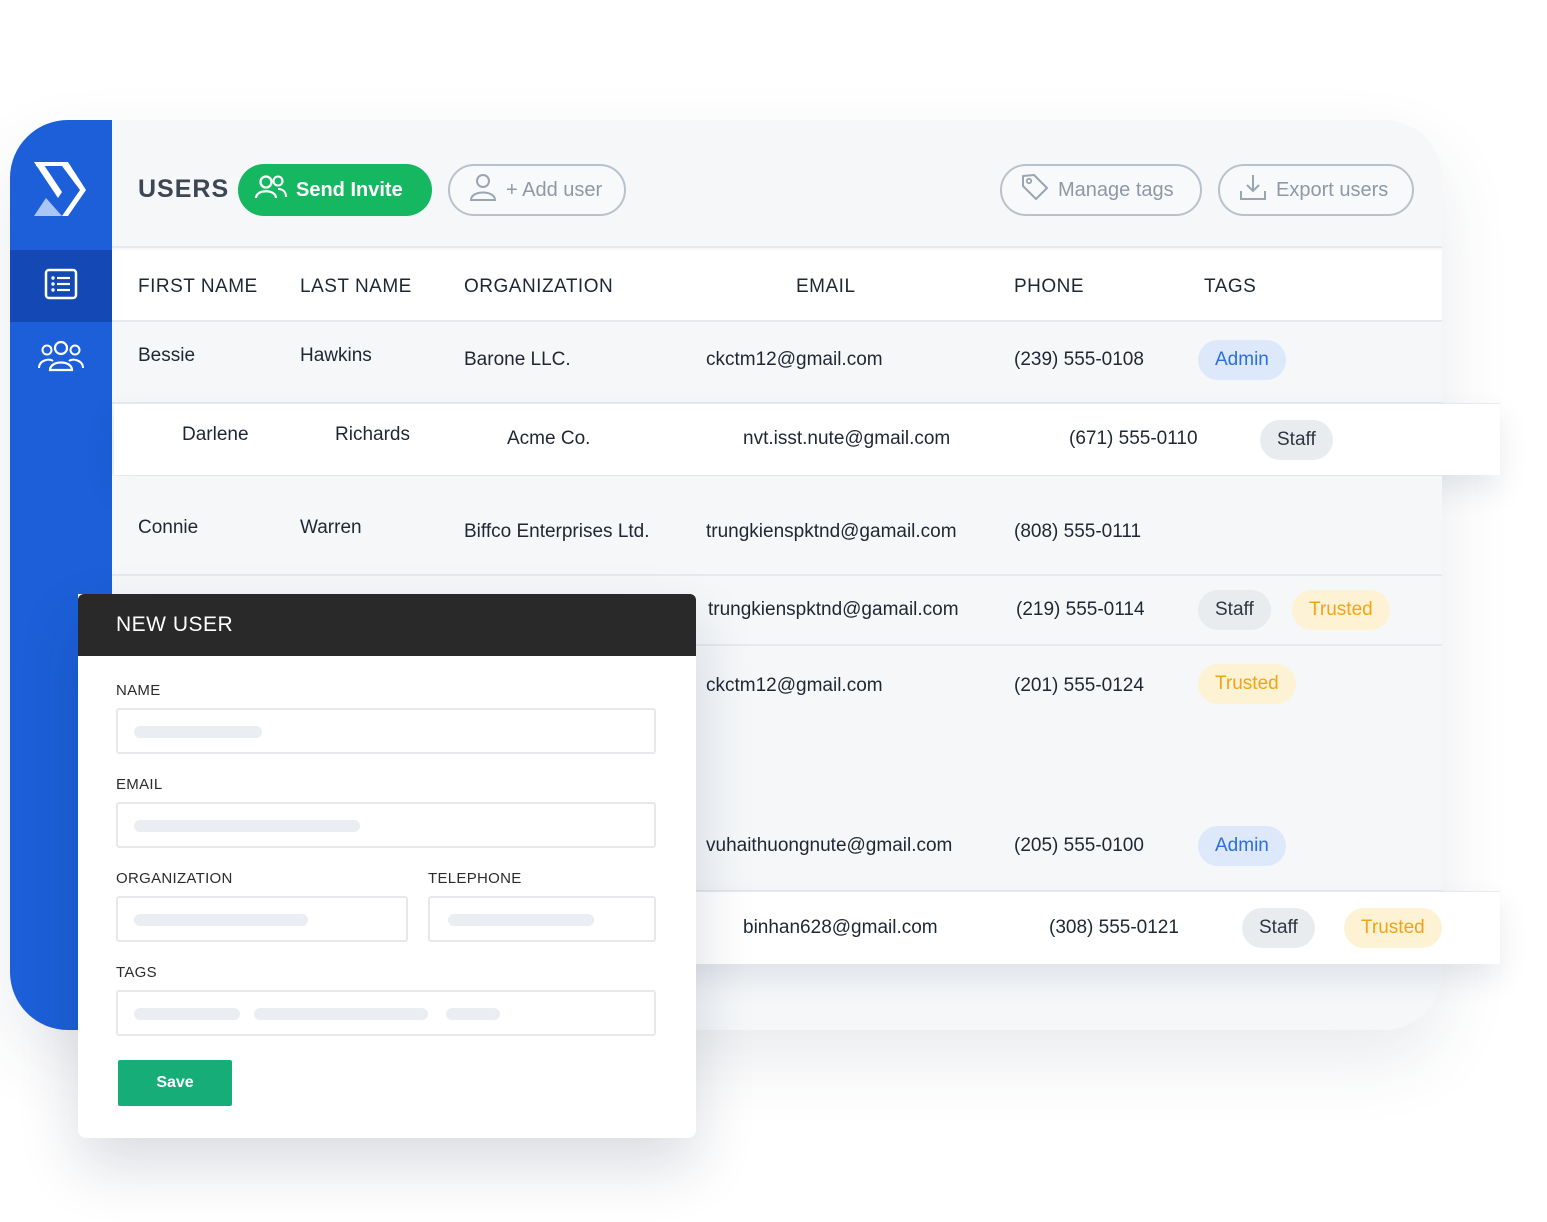 The width and height of the screenshot is (1547, 1222). Describe the element at coordinates (175, 624) in the screenshot. I see `modal-title: NEW USER` at that location.